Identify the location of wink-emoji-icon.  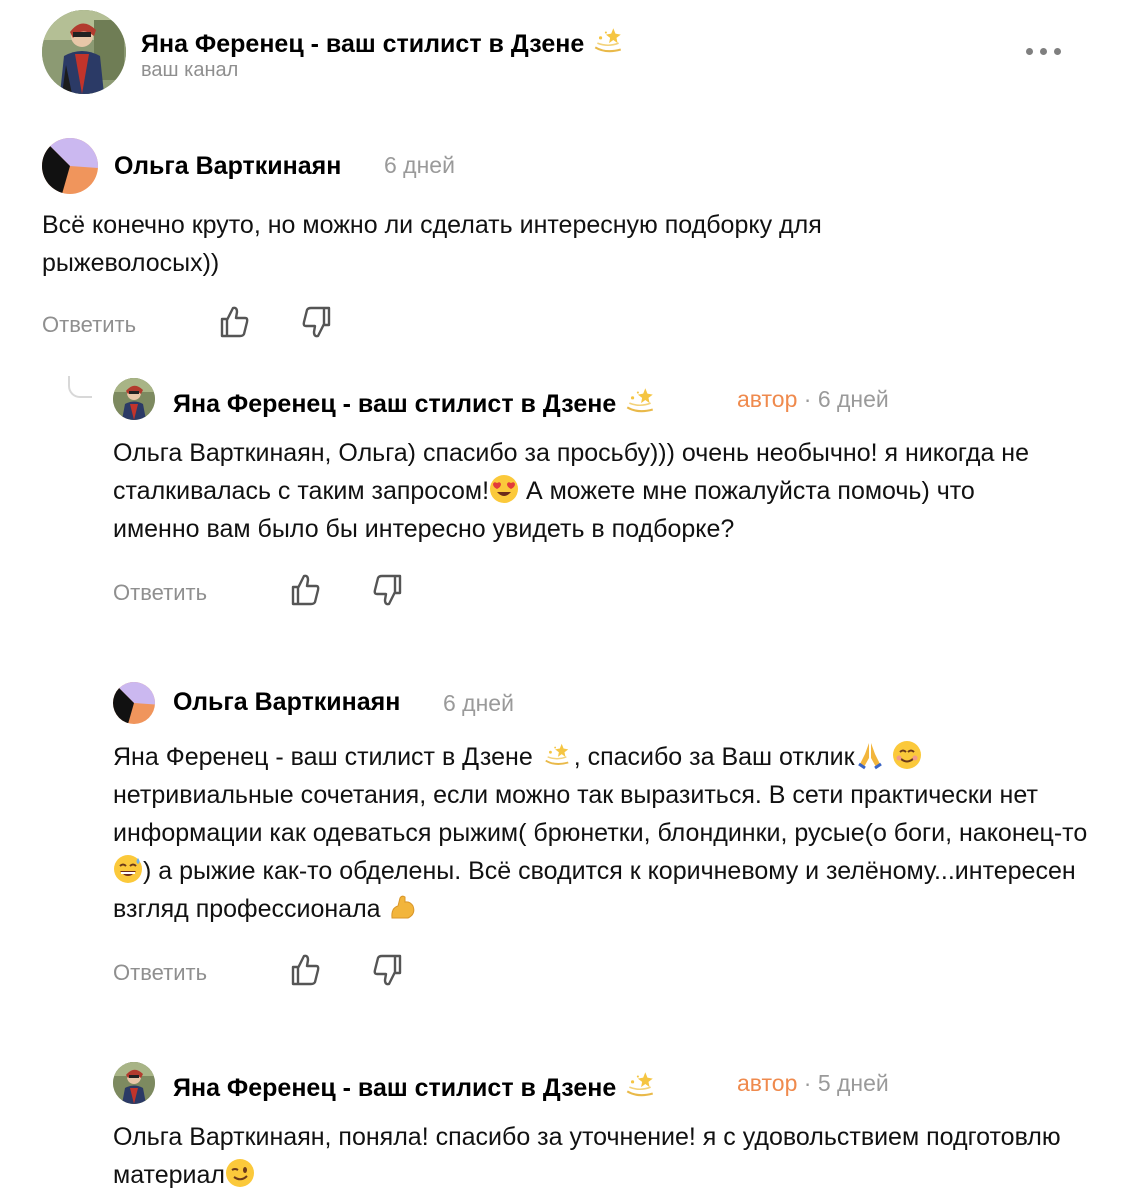
(240, 1173).